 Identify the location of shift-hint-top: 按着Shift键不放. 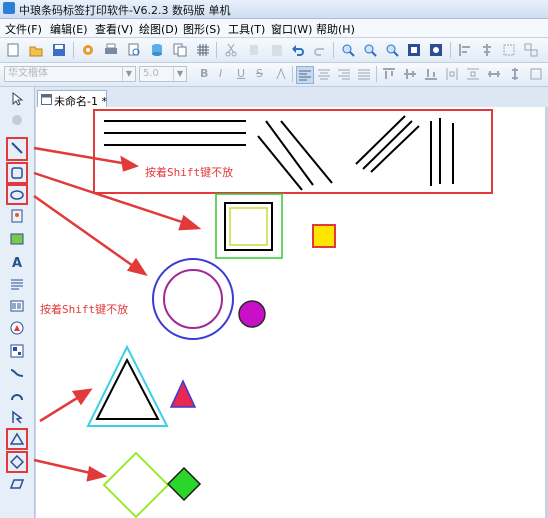
(189, 172).